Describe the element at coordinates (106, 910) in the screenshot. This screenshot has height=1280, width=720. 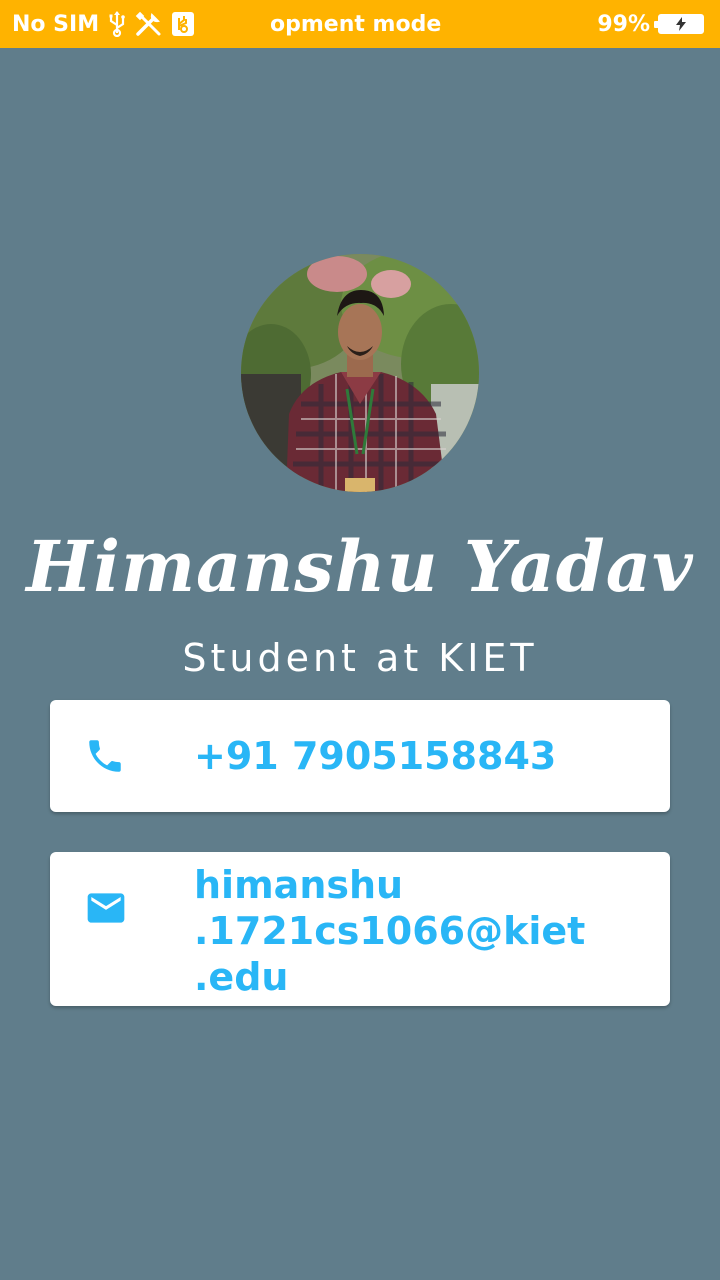
I see `email-icon` at that location.